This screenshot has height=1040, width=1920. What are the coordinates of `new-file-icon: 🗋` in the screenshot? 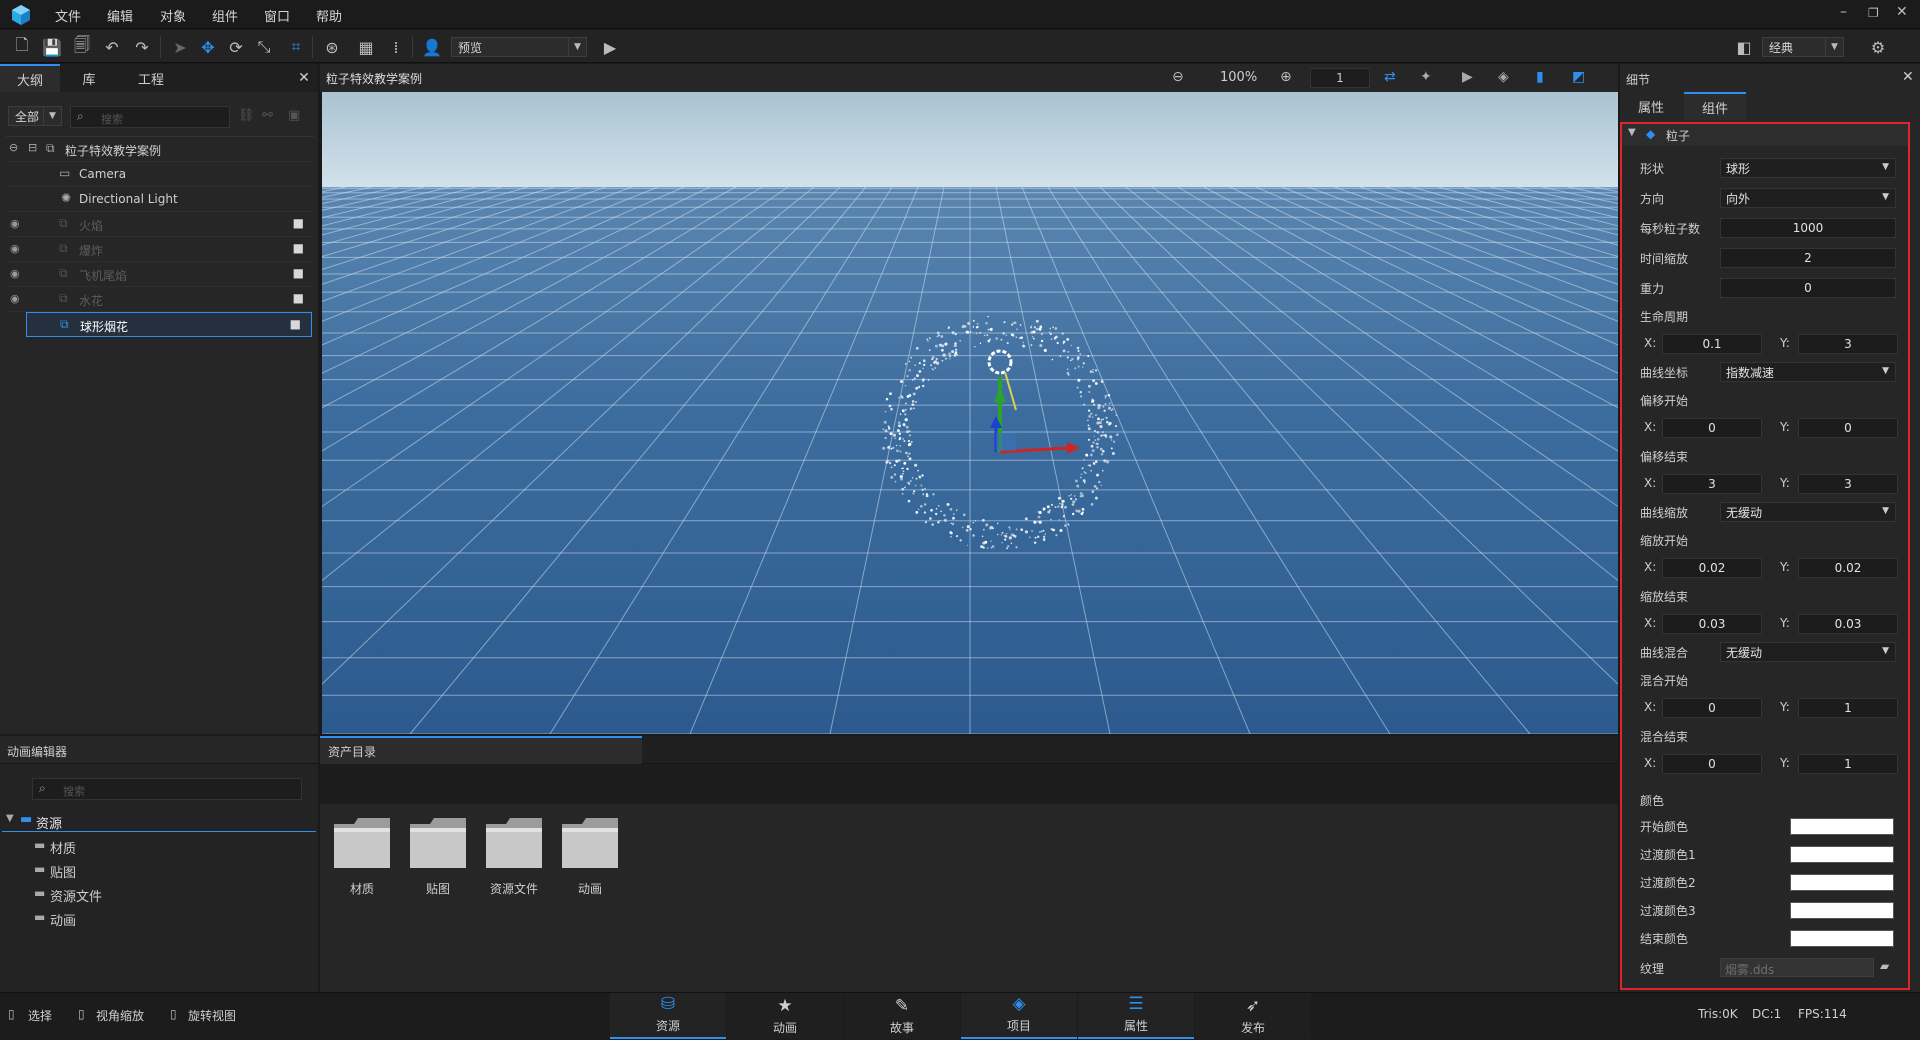 It's located at (22, 47).